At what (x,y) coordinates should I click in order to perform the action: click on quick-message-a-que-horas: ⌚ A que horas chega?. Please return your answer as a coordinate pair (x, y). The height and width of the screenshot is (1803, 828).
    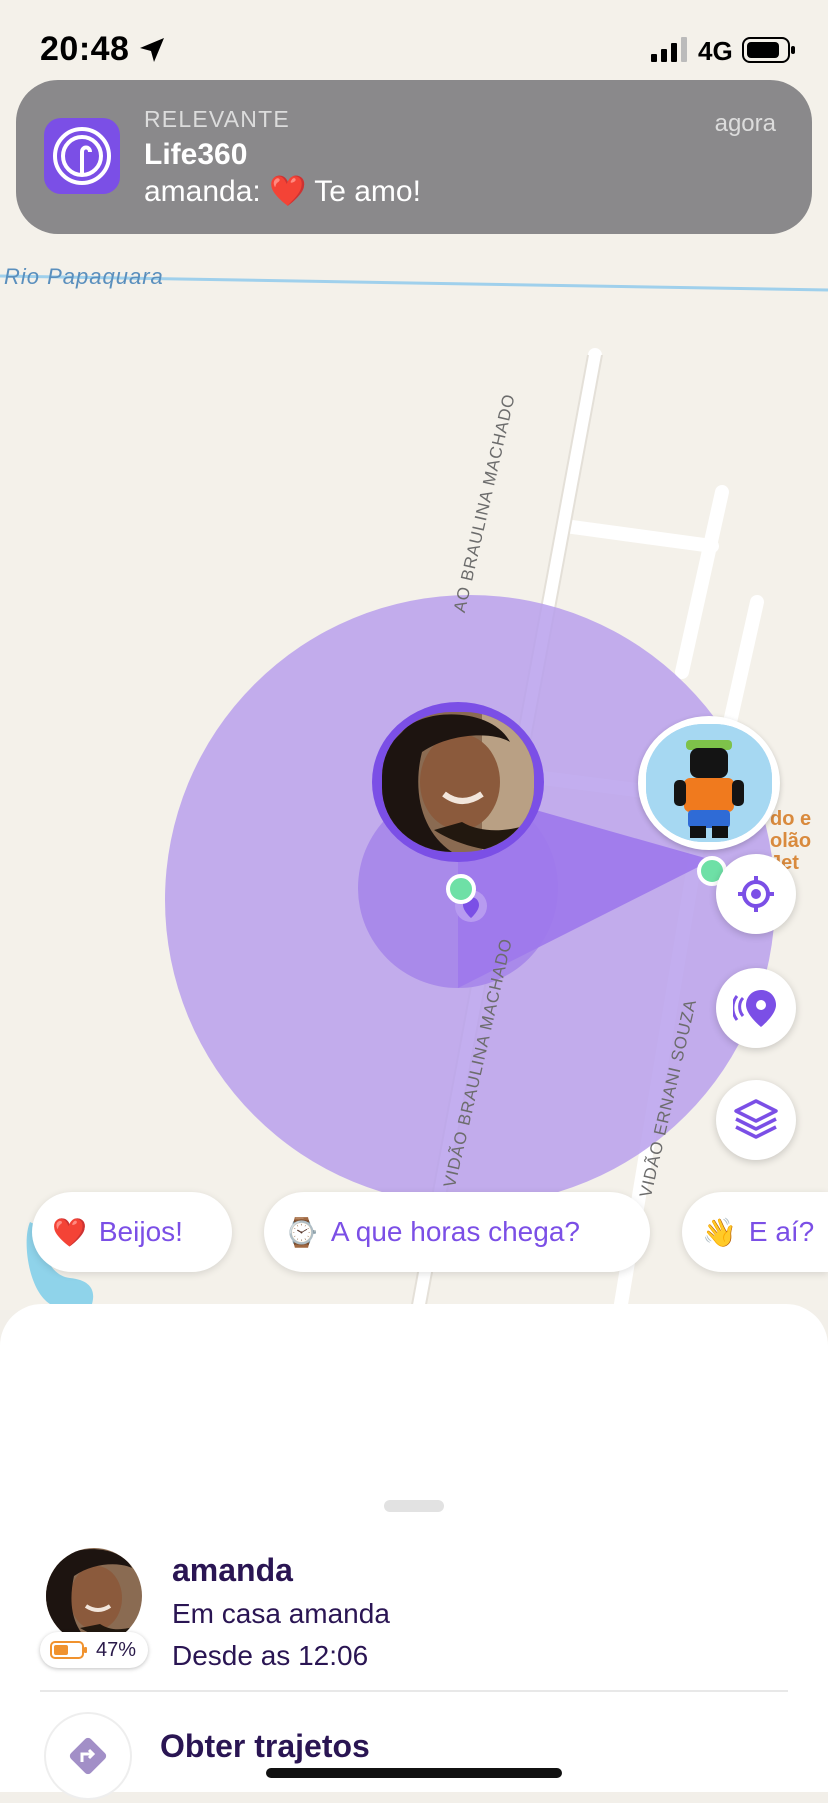
    Looking at the image, I should click on (457, 1232).